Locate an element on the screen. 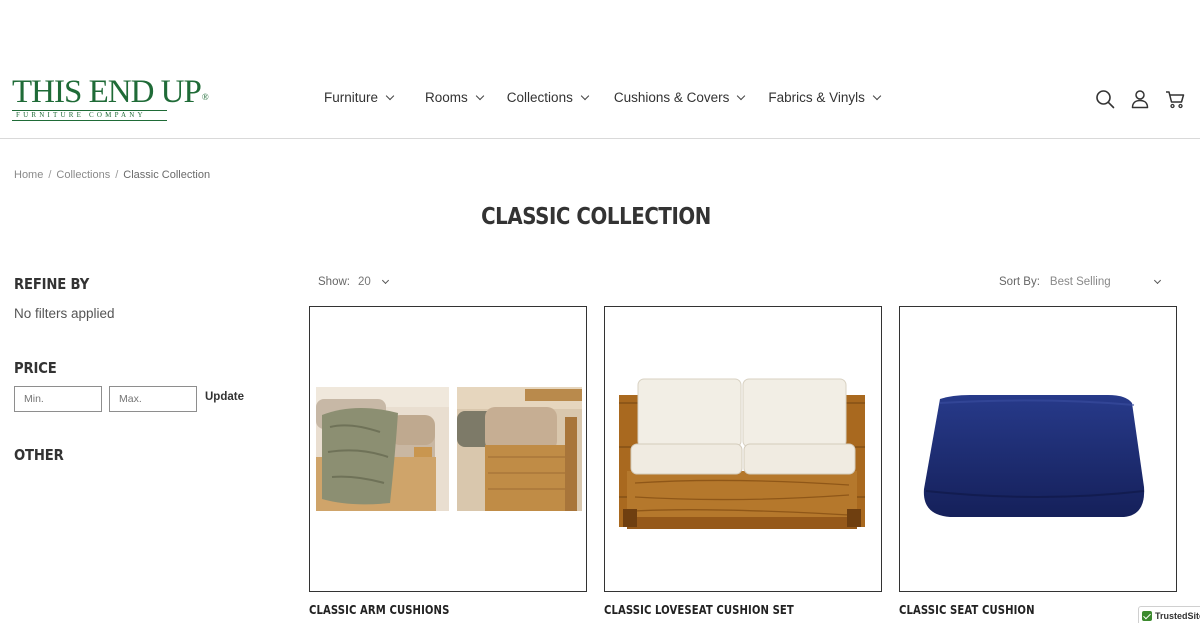  nav-item-cushions-covers: Cushions & Covers is located at coordinates (679, 97).